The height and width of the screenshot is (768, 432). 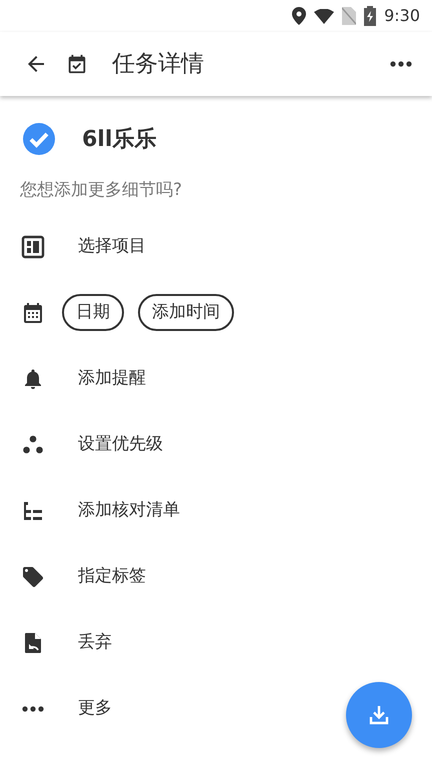 What do you see at coordinates (216, 247) in the screenshot?
I see `menu-item: 选择项目` at bounding box center [216, 247].